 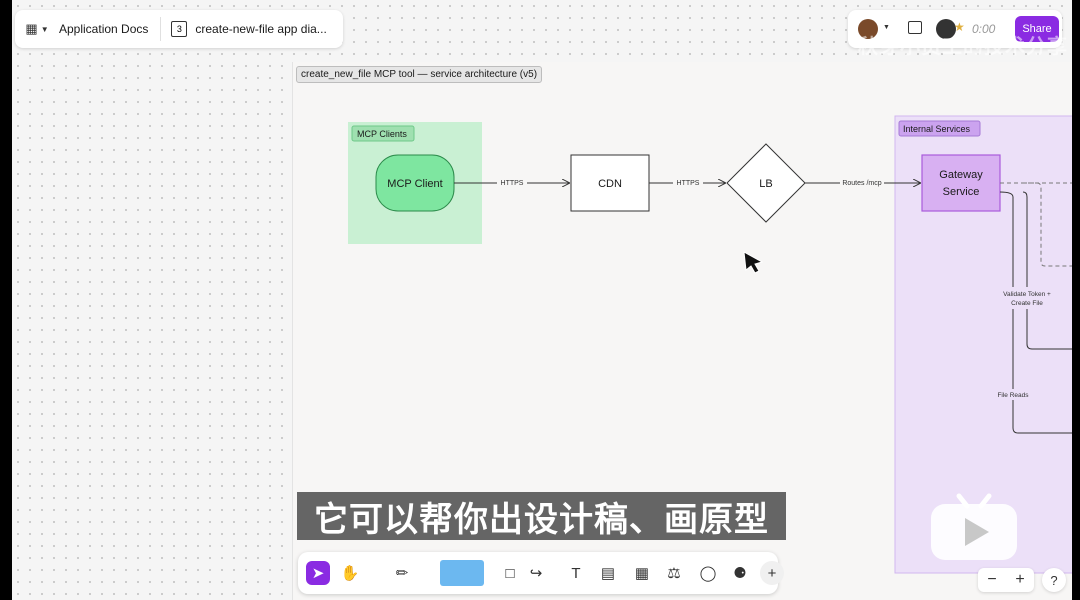 What do you see at coordinates (861, 183) in the screenshot?
I see `edge-lb-gateway-label: Routes /mcp` at bounding box center [861, 183].